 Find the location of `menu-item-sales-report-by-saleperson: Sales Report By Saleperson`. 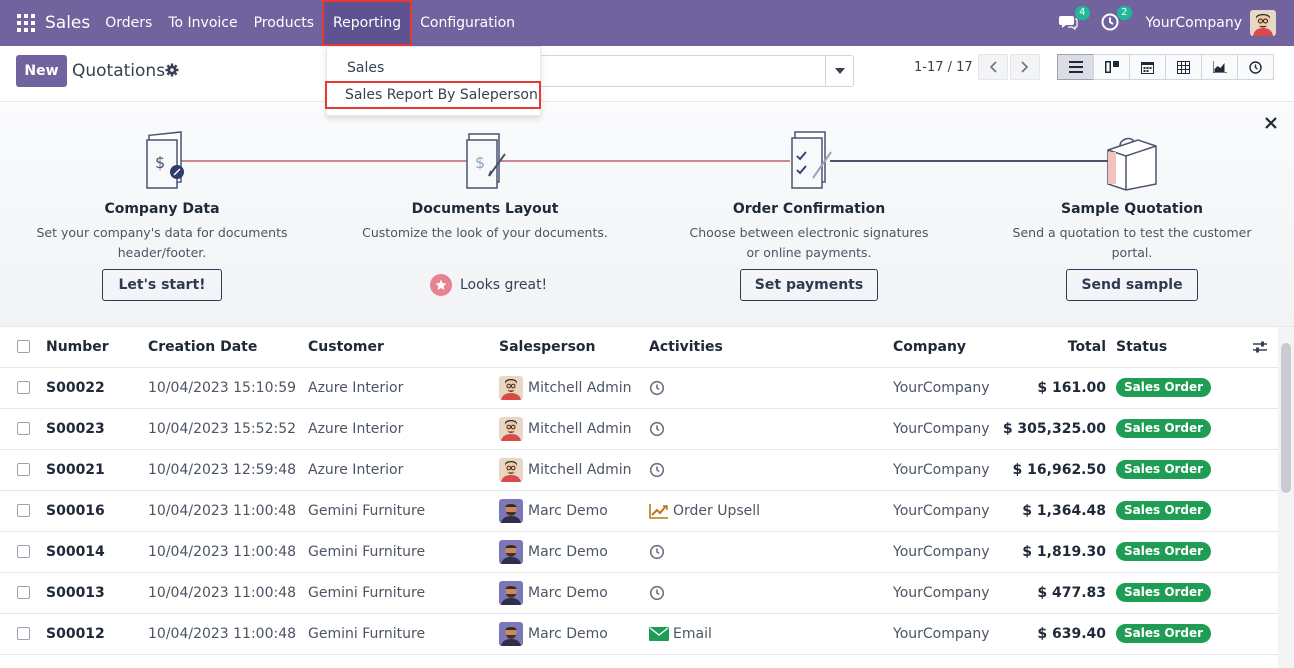

menu-item-sales-report-by-saleperson: Sales Report By Saleperson is located at coordinates (433, 95).